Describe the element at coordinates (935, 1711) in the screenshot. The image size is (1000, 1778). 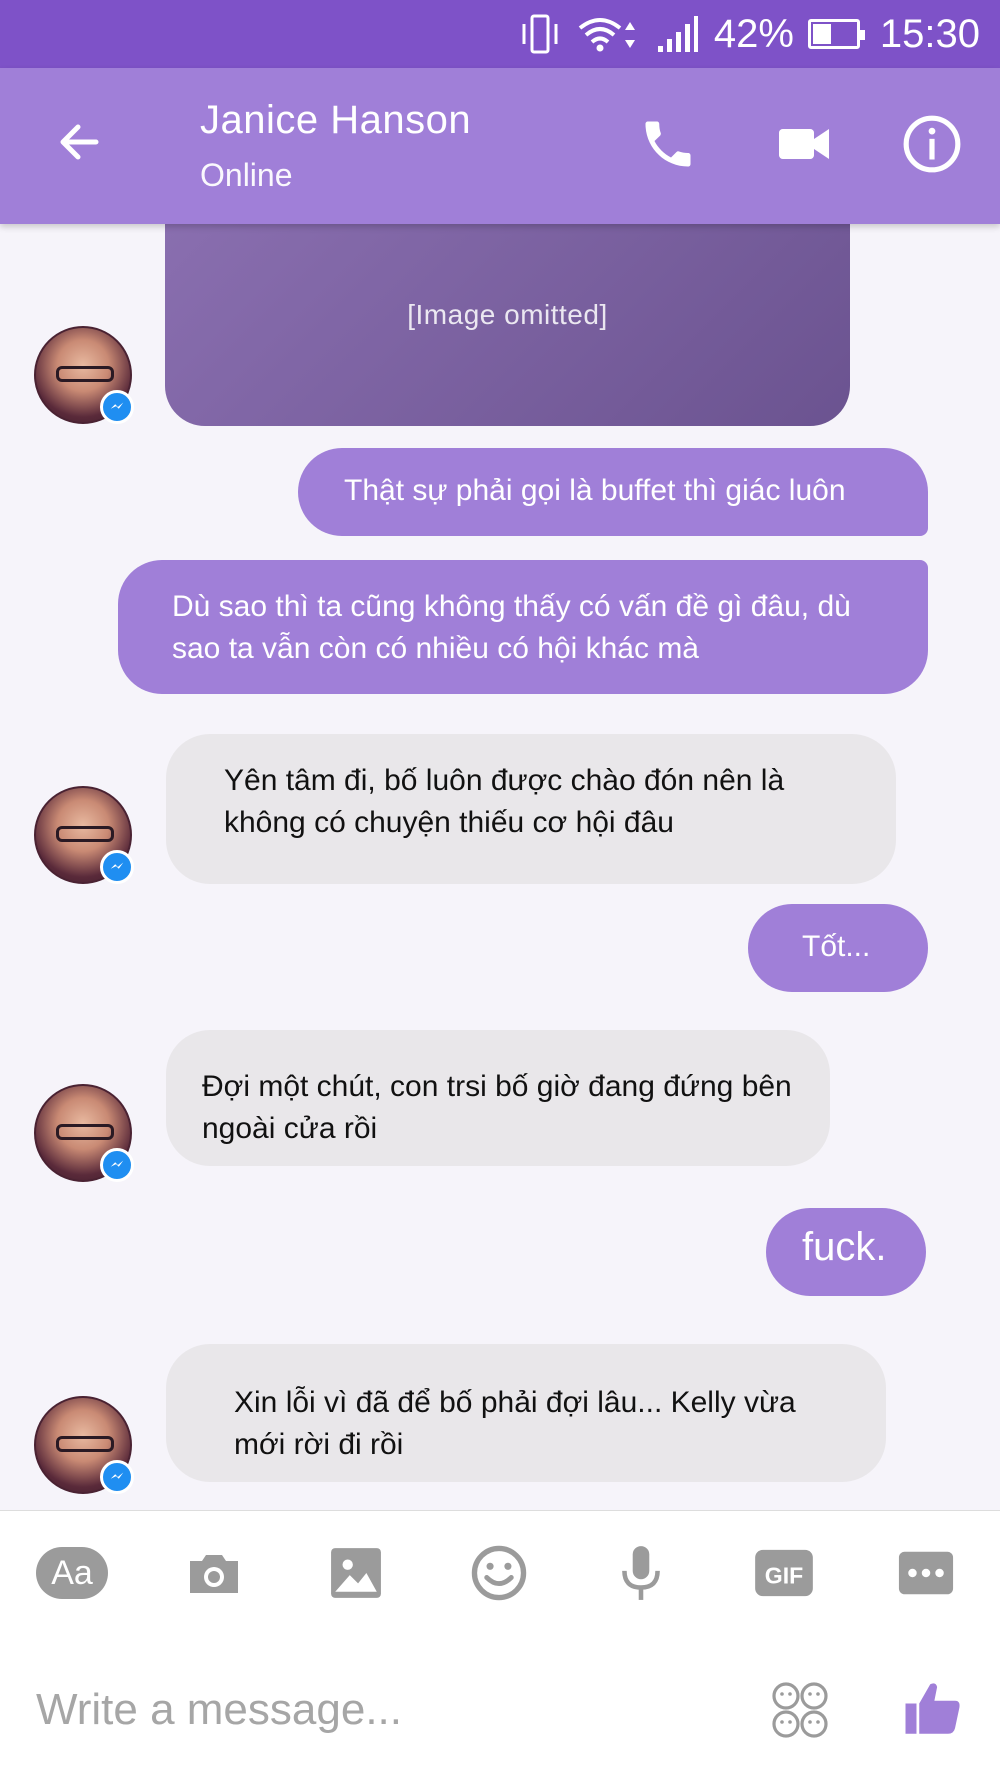
I see `thumbs-up-icon` at that location.